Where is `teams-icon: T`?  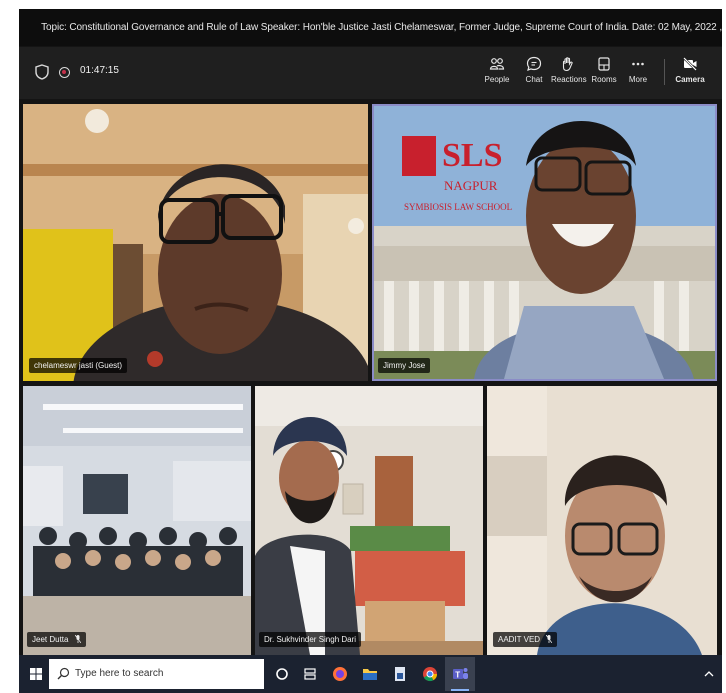
teams-icon: T is located at coordinates (460, 673).